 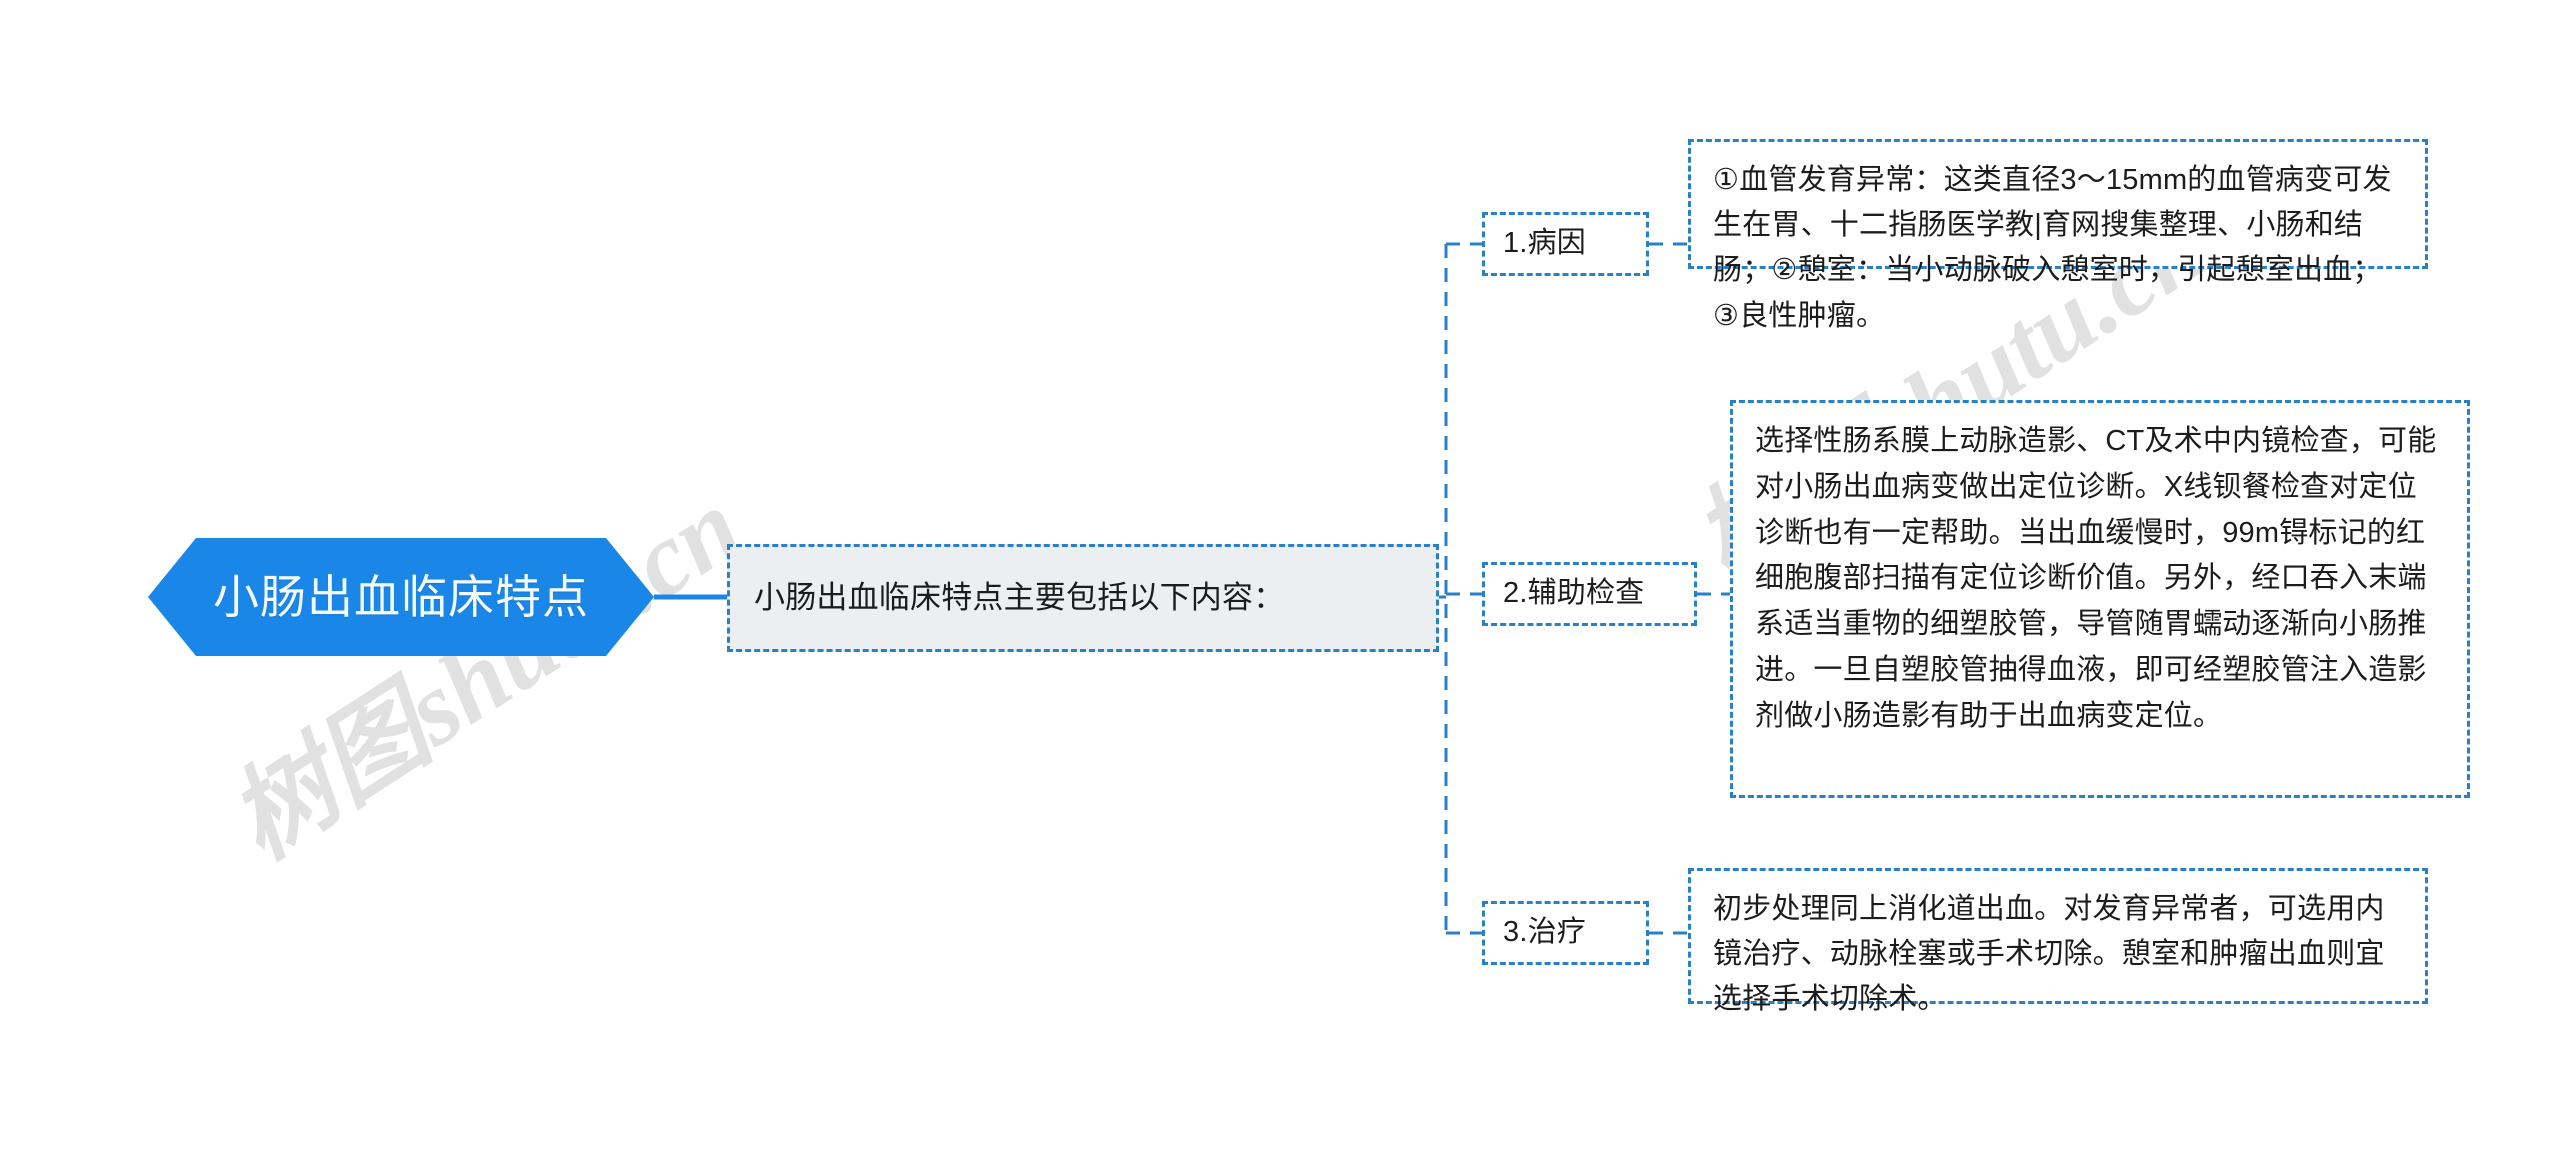 I want to click on branch-label-2: 2.辅助检查, so click(x=1589, y=594).